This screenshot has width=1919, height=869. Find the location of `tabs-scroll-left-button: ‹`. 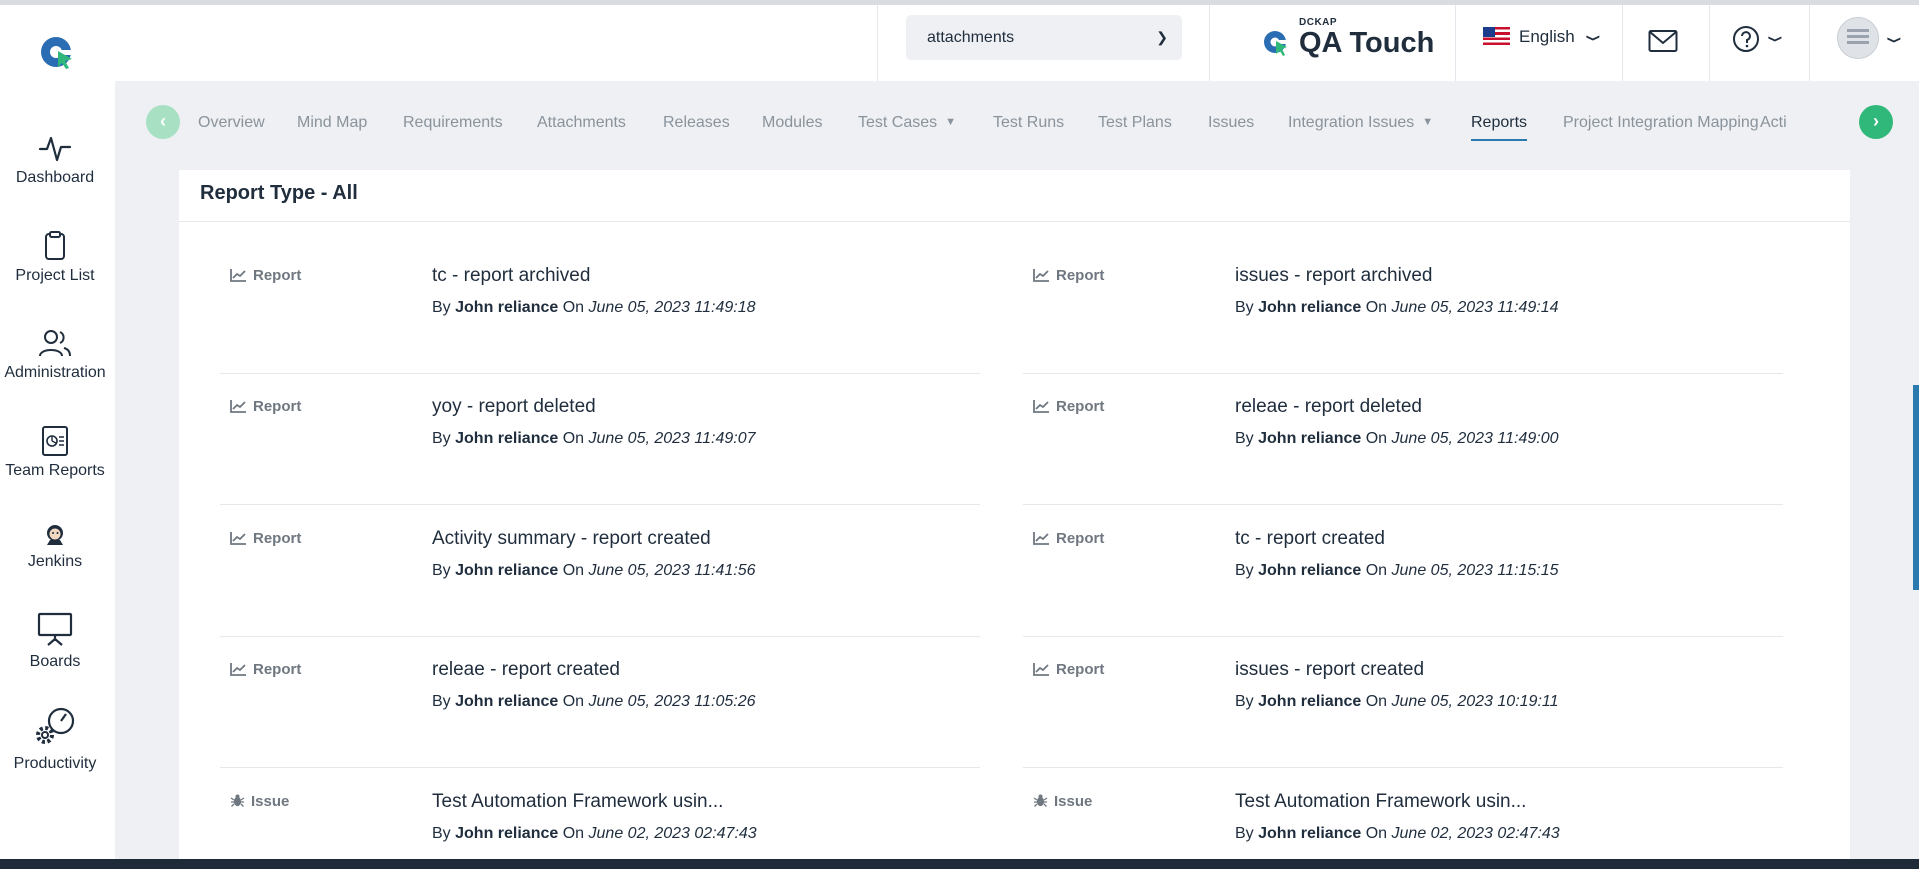

tabs-scroll-left-button: ‹ is located at coordinates (163, 122).